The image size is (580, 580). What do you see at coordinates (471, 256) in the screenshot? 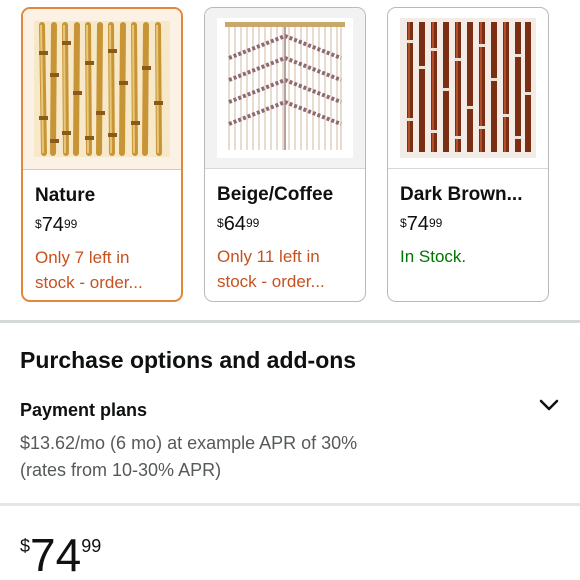
I see `stock-status: In Stock.` at bounding box center [471, 256].